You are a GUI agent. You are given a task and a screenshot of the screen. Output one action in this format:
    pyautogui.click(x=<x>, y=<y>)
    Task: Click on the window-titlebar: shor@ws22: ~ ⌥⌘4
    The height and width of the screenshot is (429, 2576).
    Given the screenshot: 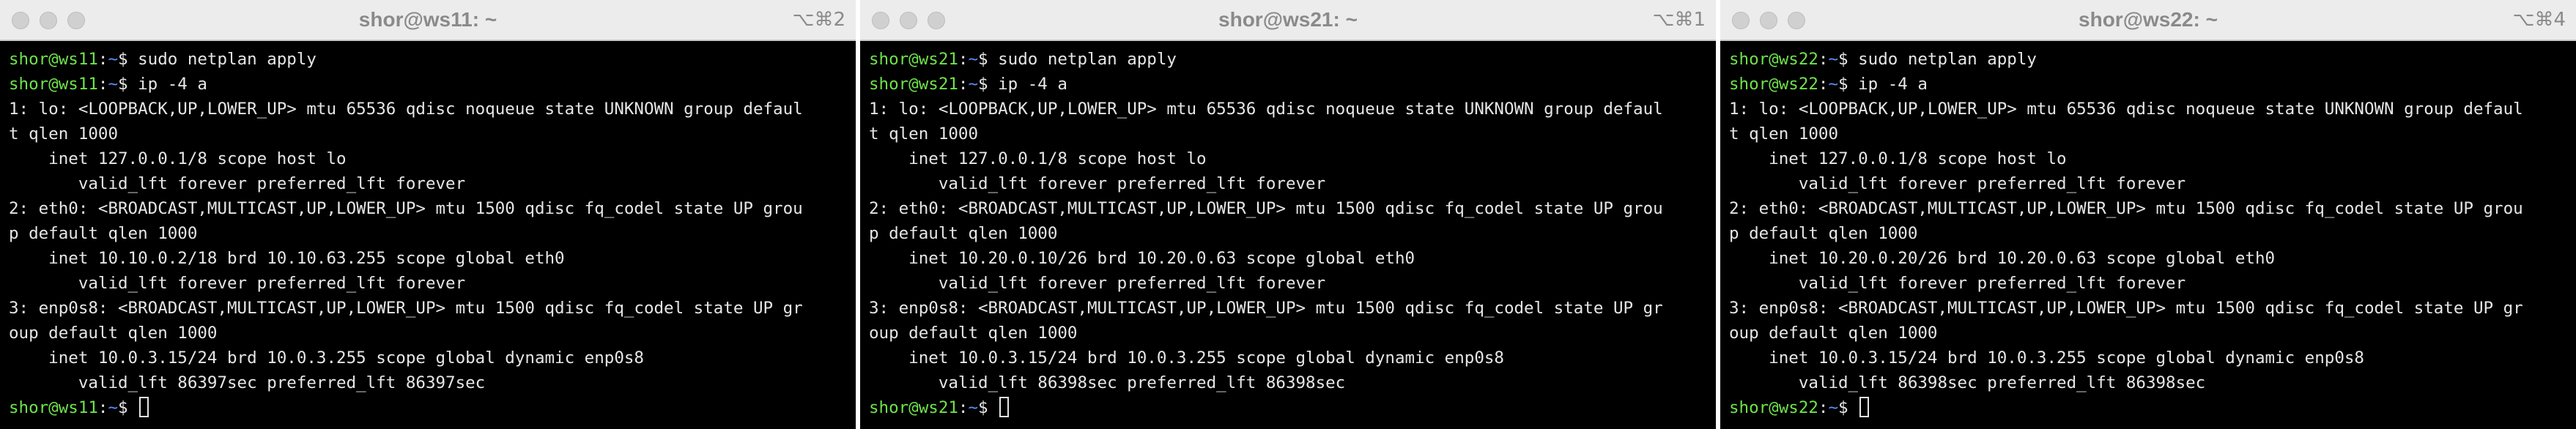 What is the action you would take?
    pyautogui.click(x=2148, y=20)
    